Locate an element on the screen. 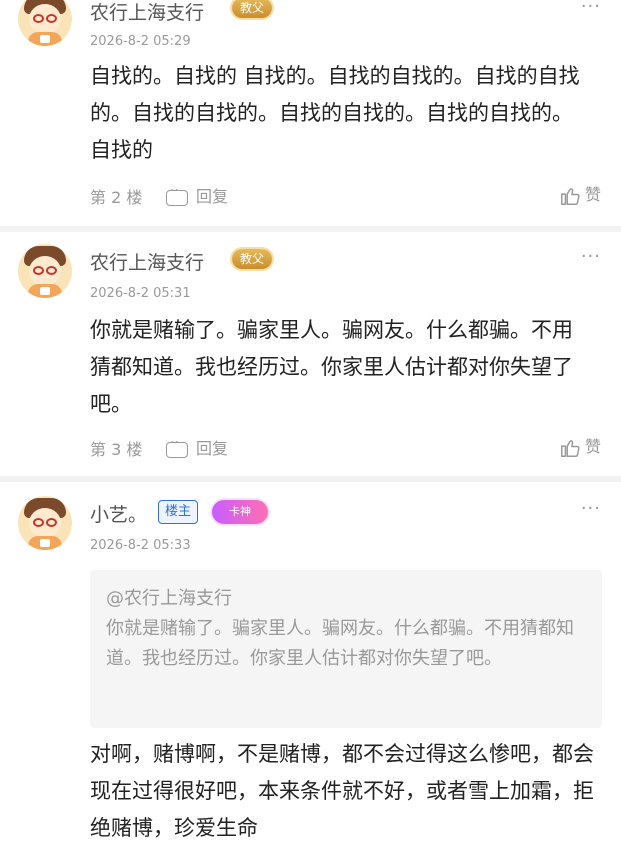  post-timestamp: 2026-8-2 05:31 is located at coordinates (140, 293).